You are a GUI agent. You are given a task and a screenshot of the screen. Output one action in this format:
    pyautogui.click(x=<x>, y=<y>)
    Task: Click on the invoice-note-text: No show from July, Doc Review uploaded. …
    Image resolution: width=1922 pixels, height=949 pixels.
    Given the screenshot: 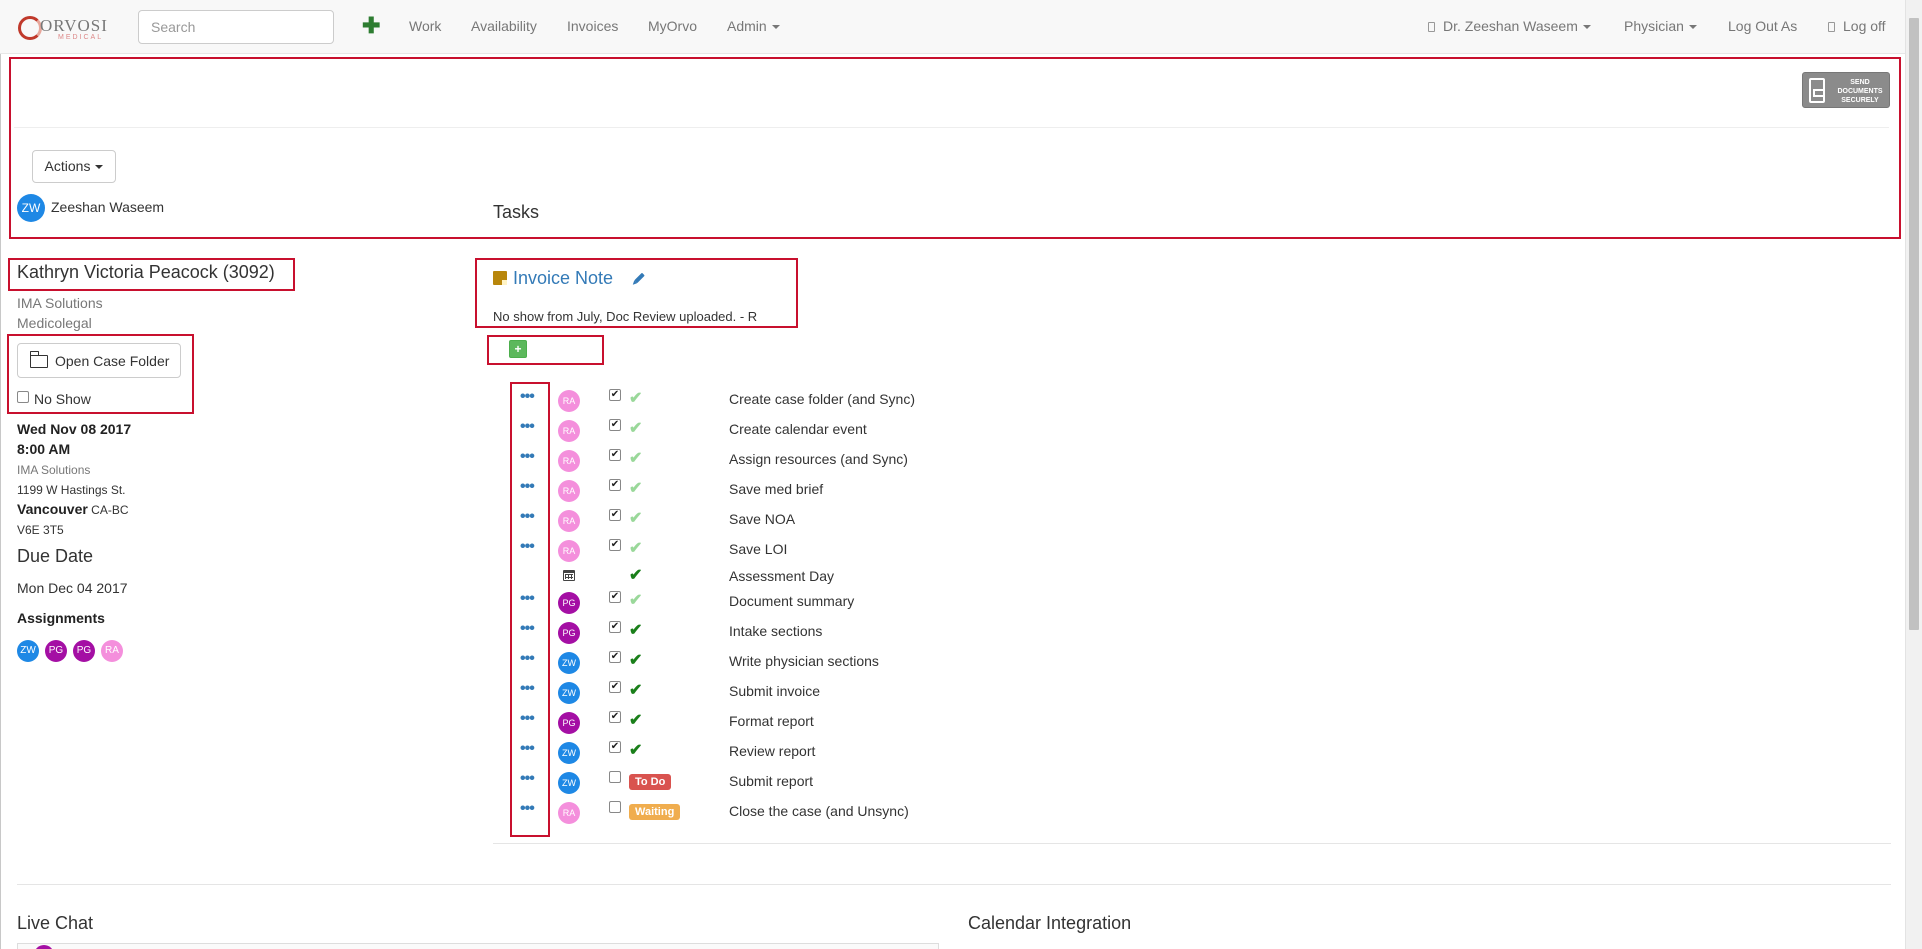 What is the action you would take?
    pyautogui.click(x=625, y=316)
    